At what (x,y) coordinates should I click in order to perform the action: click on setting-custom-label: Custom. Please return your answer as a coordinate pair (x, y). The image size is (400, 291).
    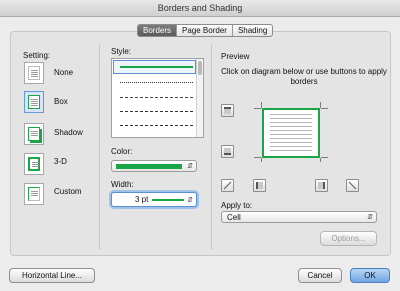
    Looking at the image, I should click on (68, 191).